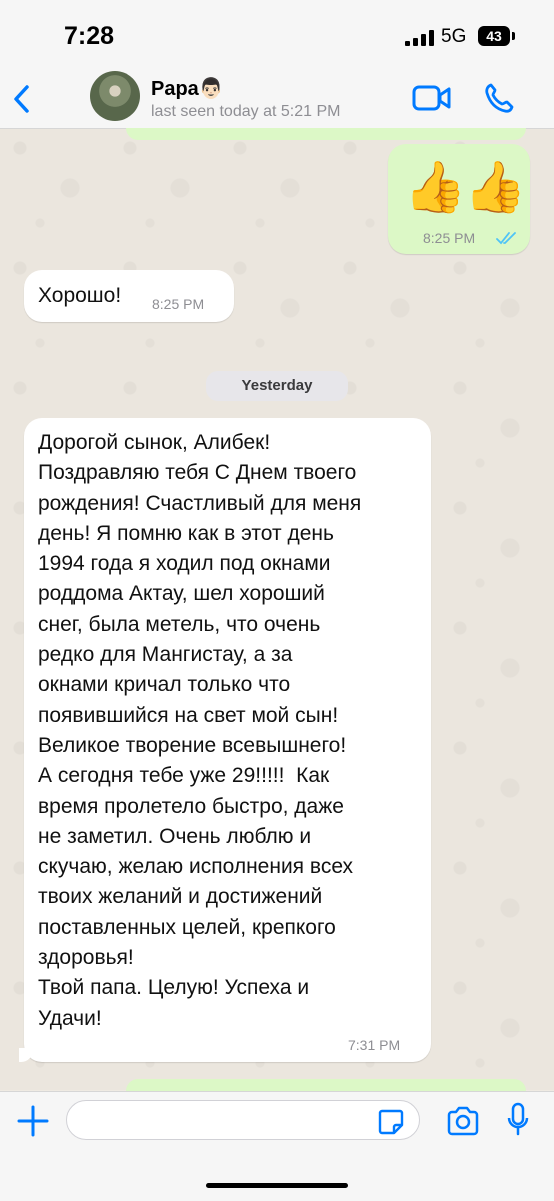 Image resolution: width=554 pixels, height=1201 pixels. What do you see at coordinates (246, 111) in the screenshot?
I see `last-seen-status: last seen today at 5:21 PM` at bounding box center [246, 111].